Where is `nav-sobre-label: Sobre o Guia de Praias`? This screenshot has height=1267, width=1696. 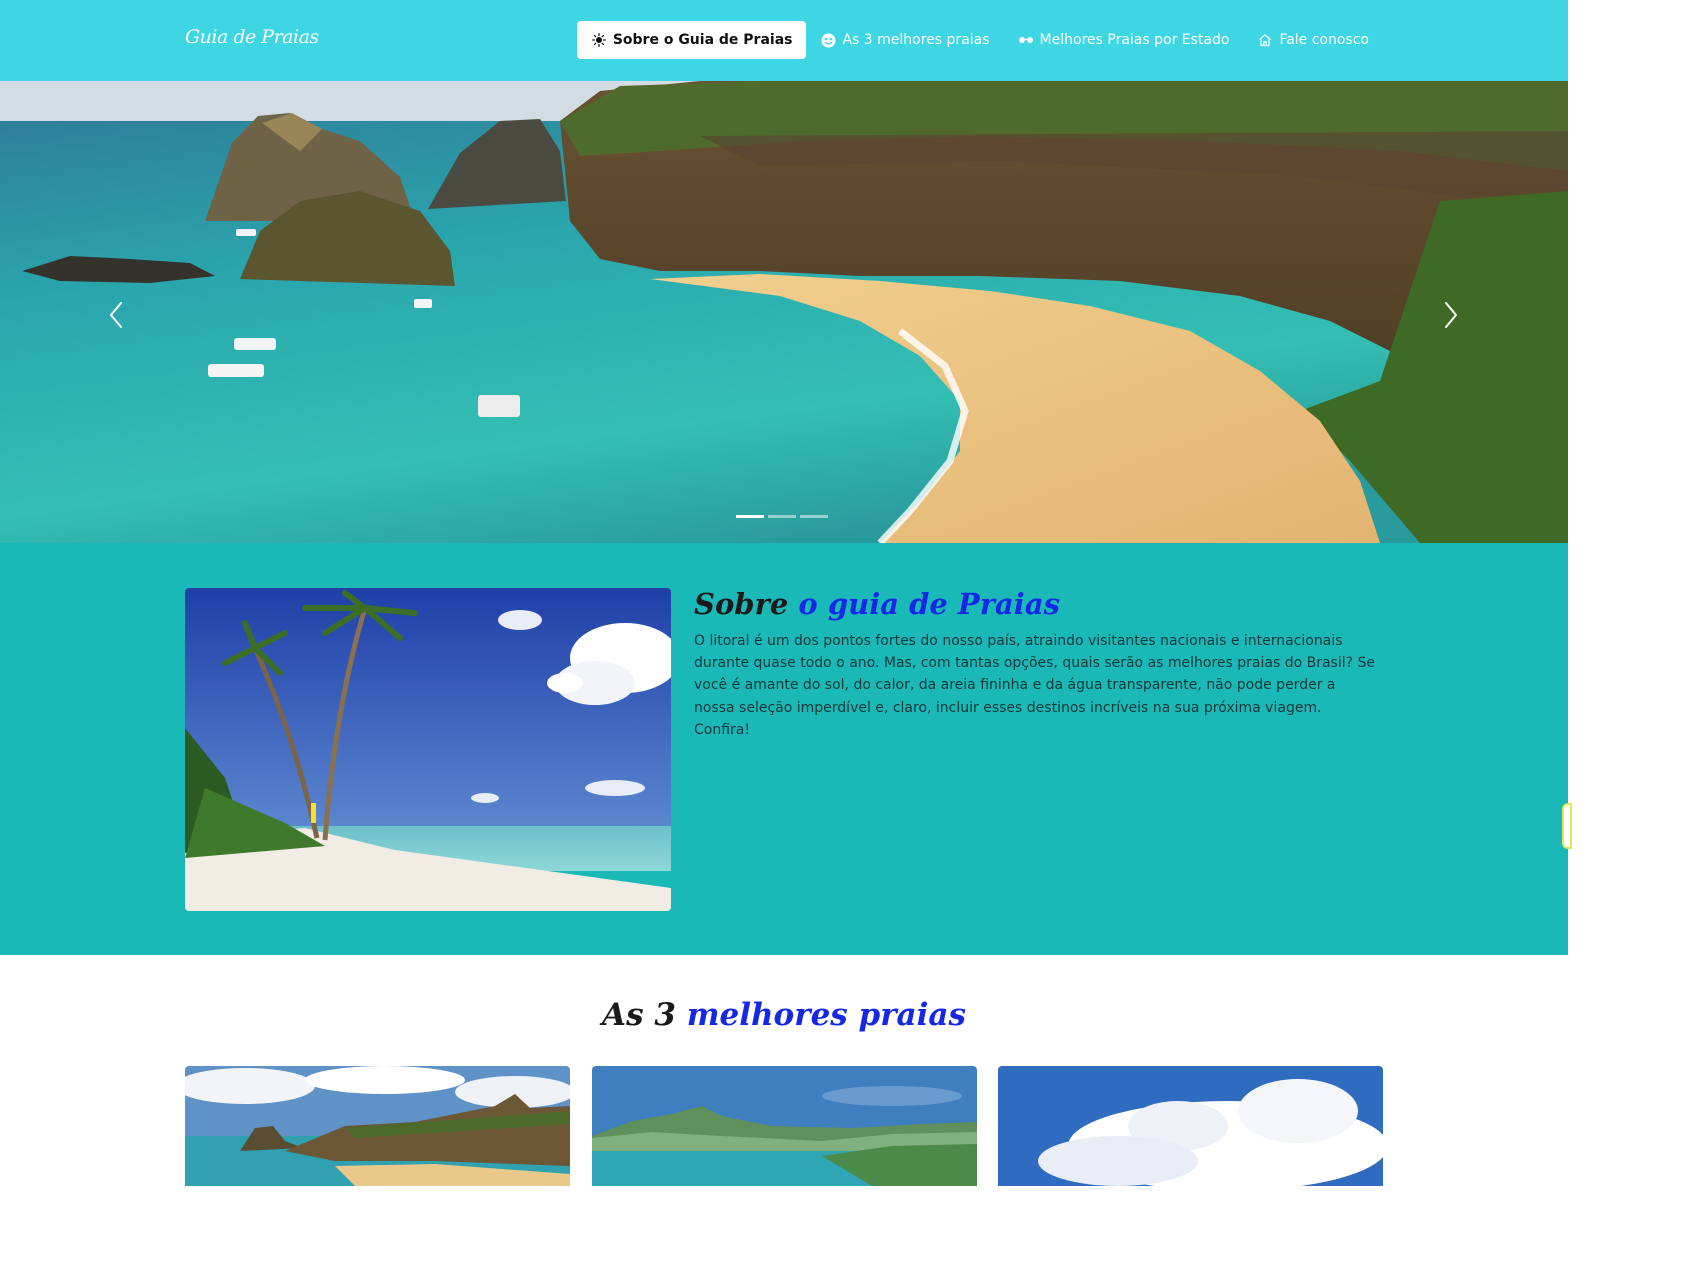
nav-sobre-label: Sobre o Guia de Praias is located at coordinates (702, 40).